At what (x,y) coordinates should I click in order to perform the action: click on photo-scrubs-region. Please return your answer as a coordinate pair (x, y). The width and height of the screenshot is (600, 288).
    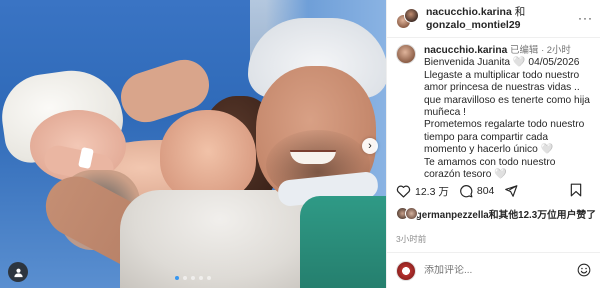
    Looking at the image, I should click on (343, 242).